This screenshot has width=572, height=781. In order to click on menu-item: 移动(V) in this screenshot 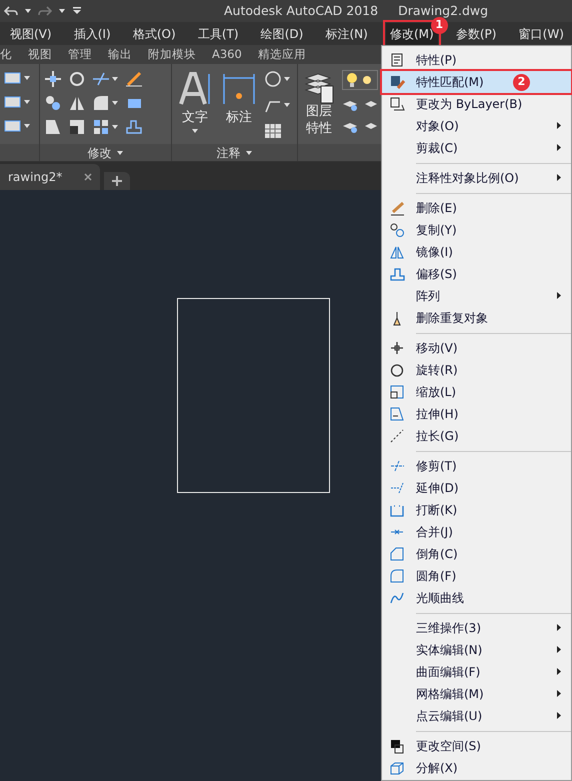, I will do `click(476, 348)`.